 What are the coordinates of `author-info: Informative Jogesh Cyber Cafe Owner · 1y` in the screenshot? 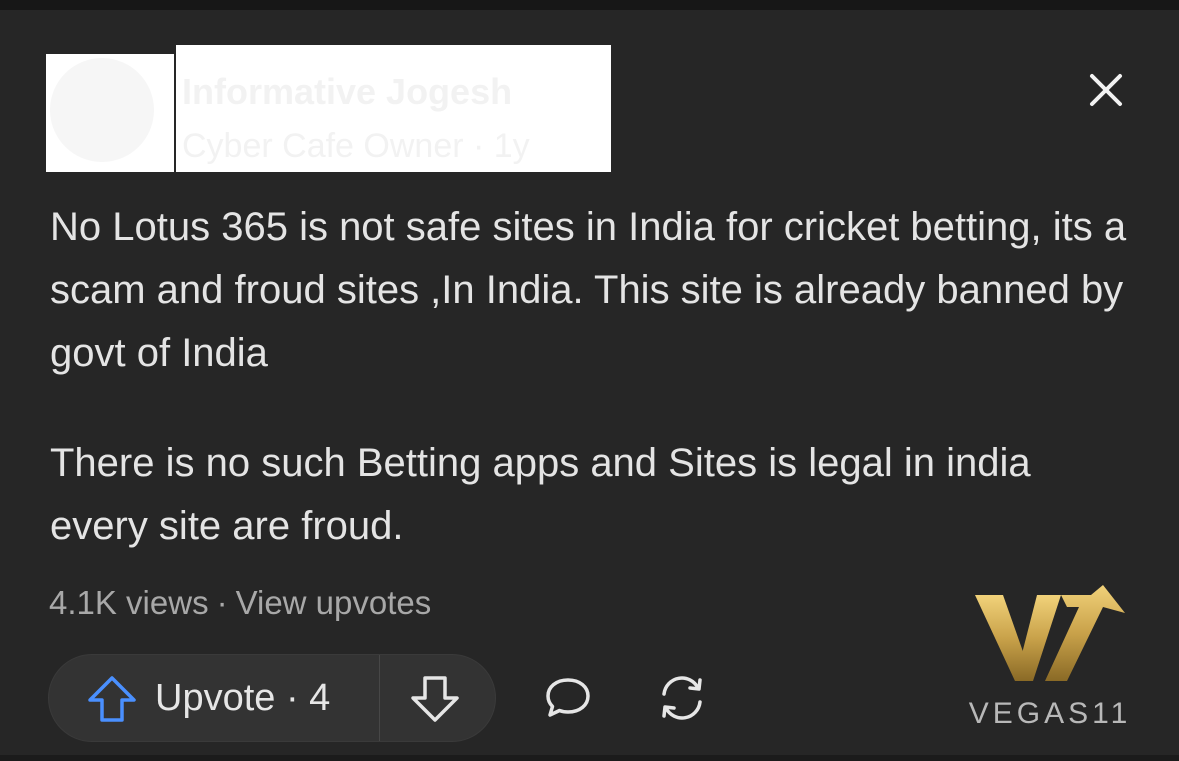 It's located at (393, 108).